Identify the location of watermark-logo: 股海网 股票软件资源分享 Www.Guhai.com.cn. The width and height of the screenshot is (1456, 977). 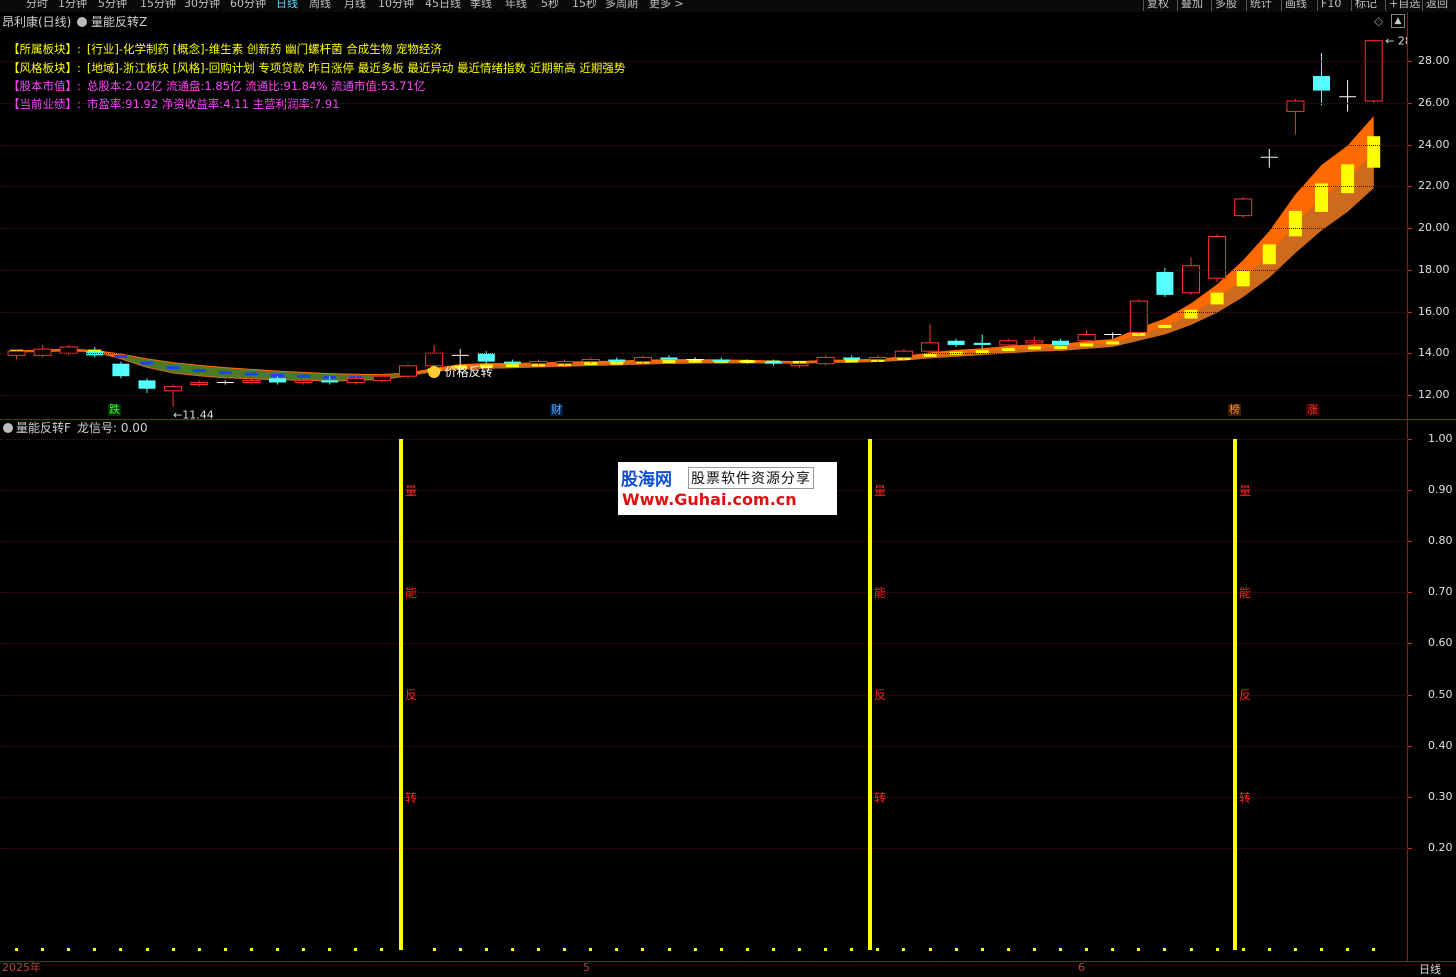
(727, 488).